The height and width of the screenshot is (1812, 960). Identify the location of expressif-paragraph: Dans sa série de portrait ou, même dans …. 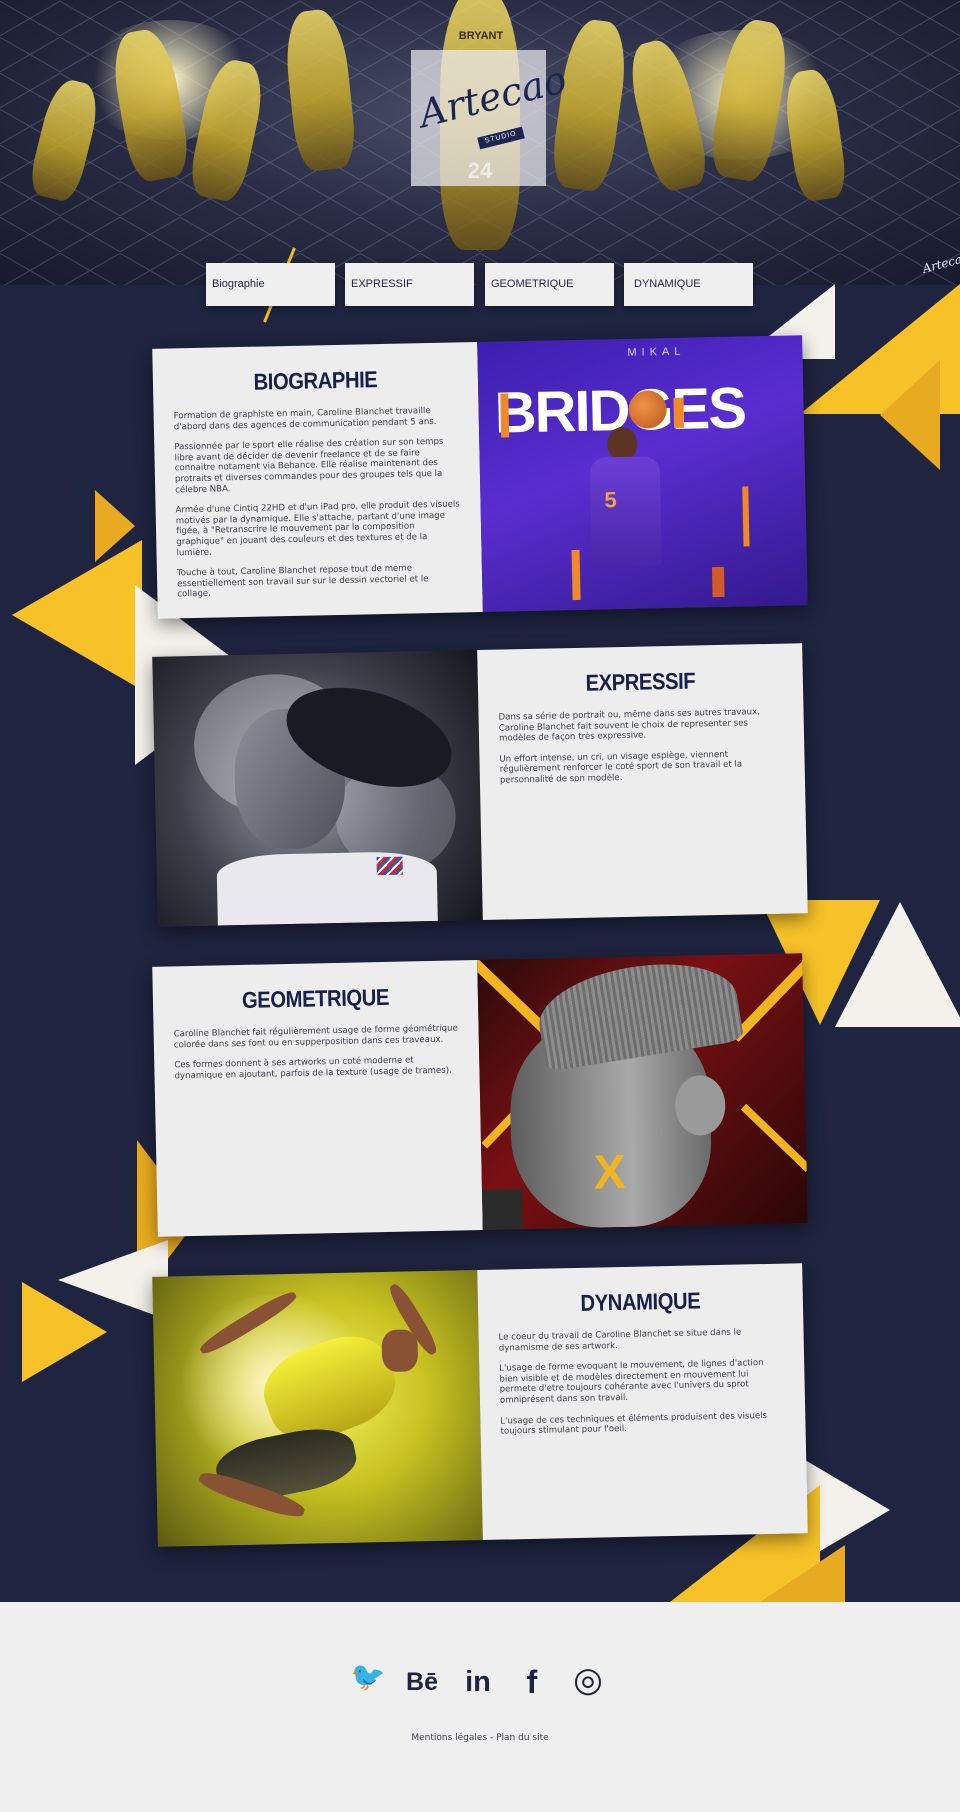
(629, 725).